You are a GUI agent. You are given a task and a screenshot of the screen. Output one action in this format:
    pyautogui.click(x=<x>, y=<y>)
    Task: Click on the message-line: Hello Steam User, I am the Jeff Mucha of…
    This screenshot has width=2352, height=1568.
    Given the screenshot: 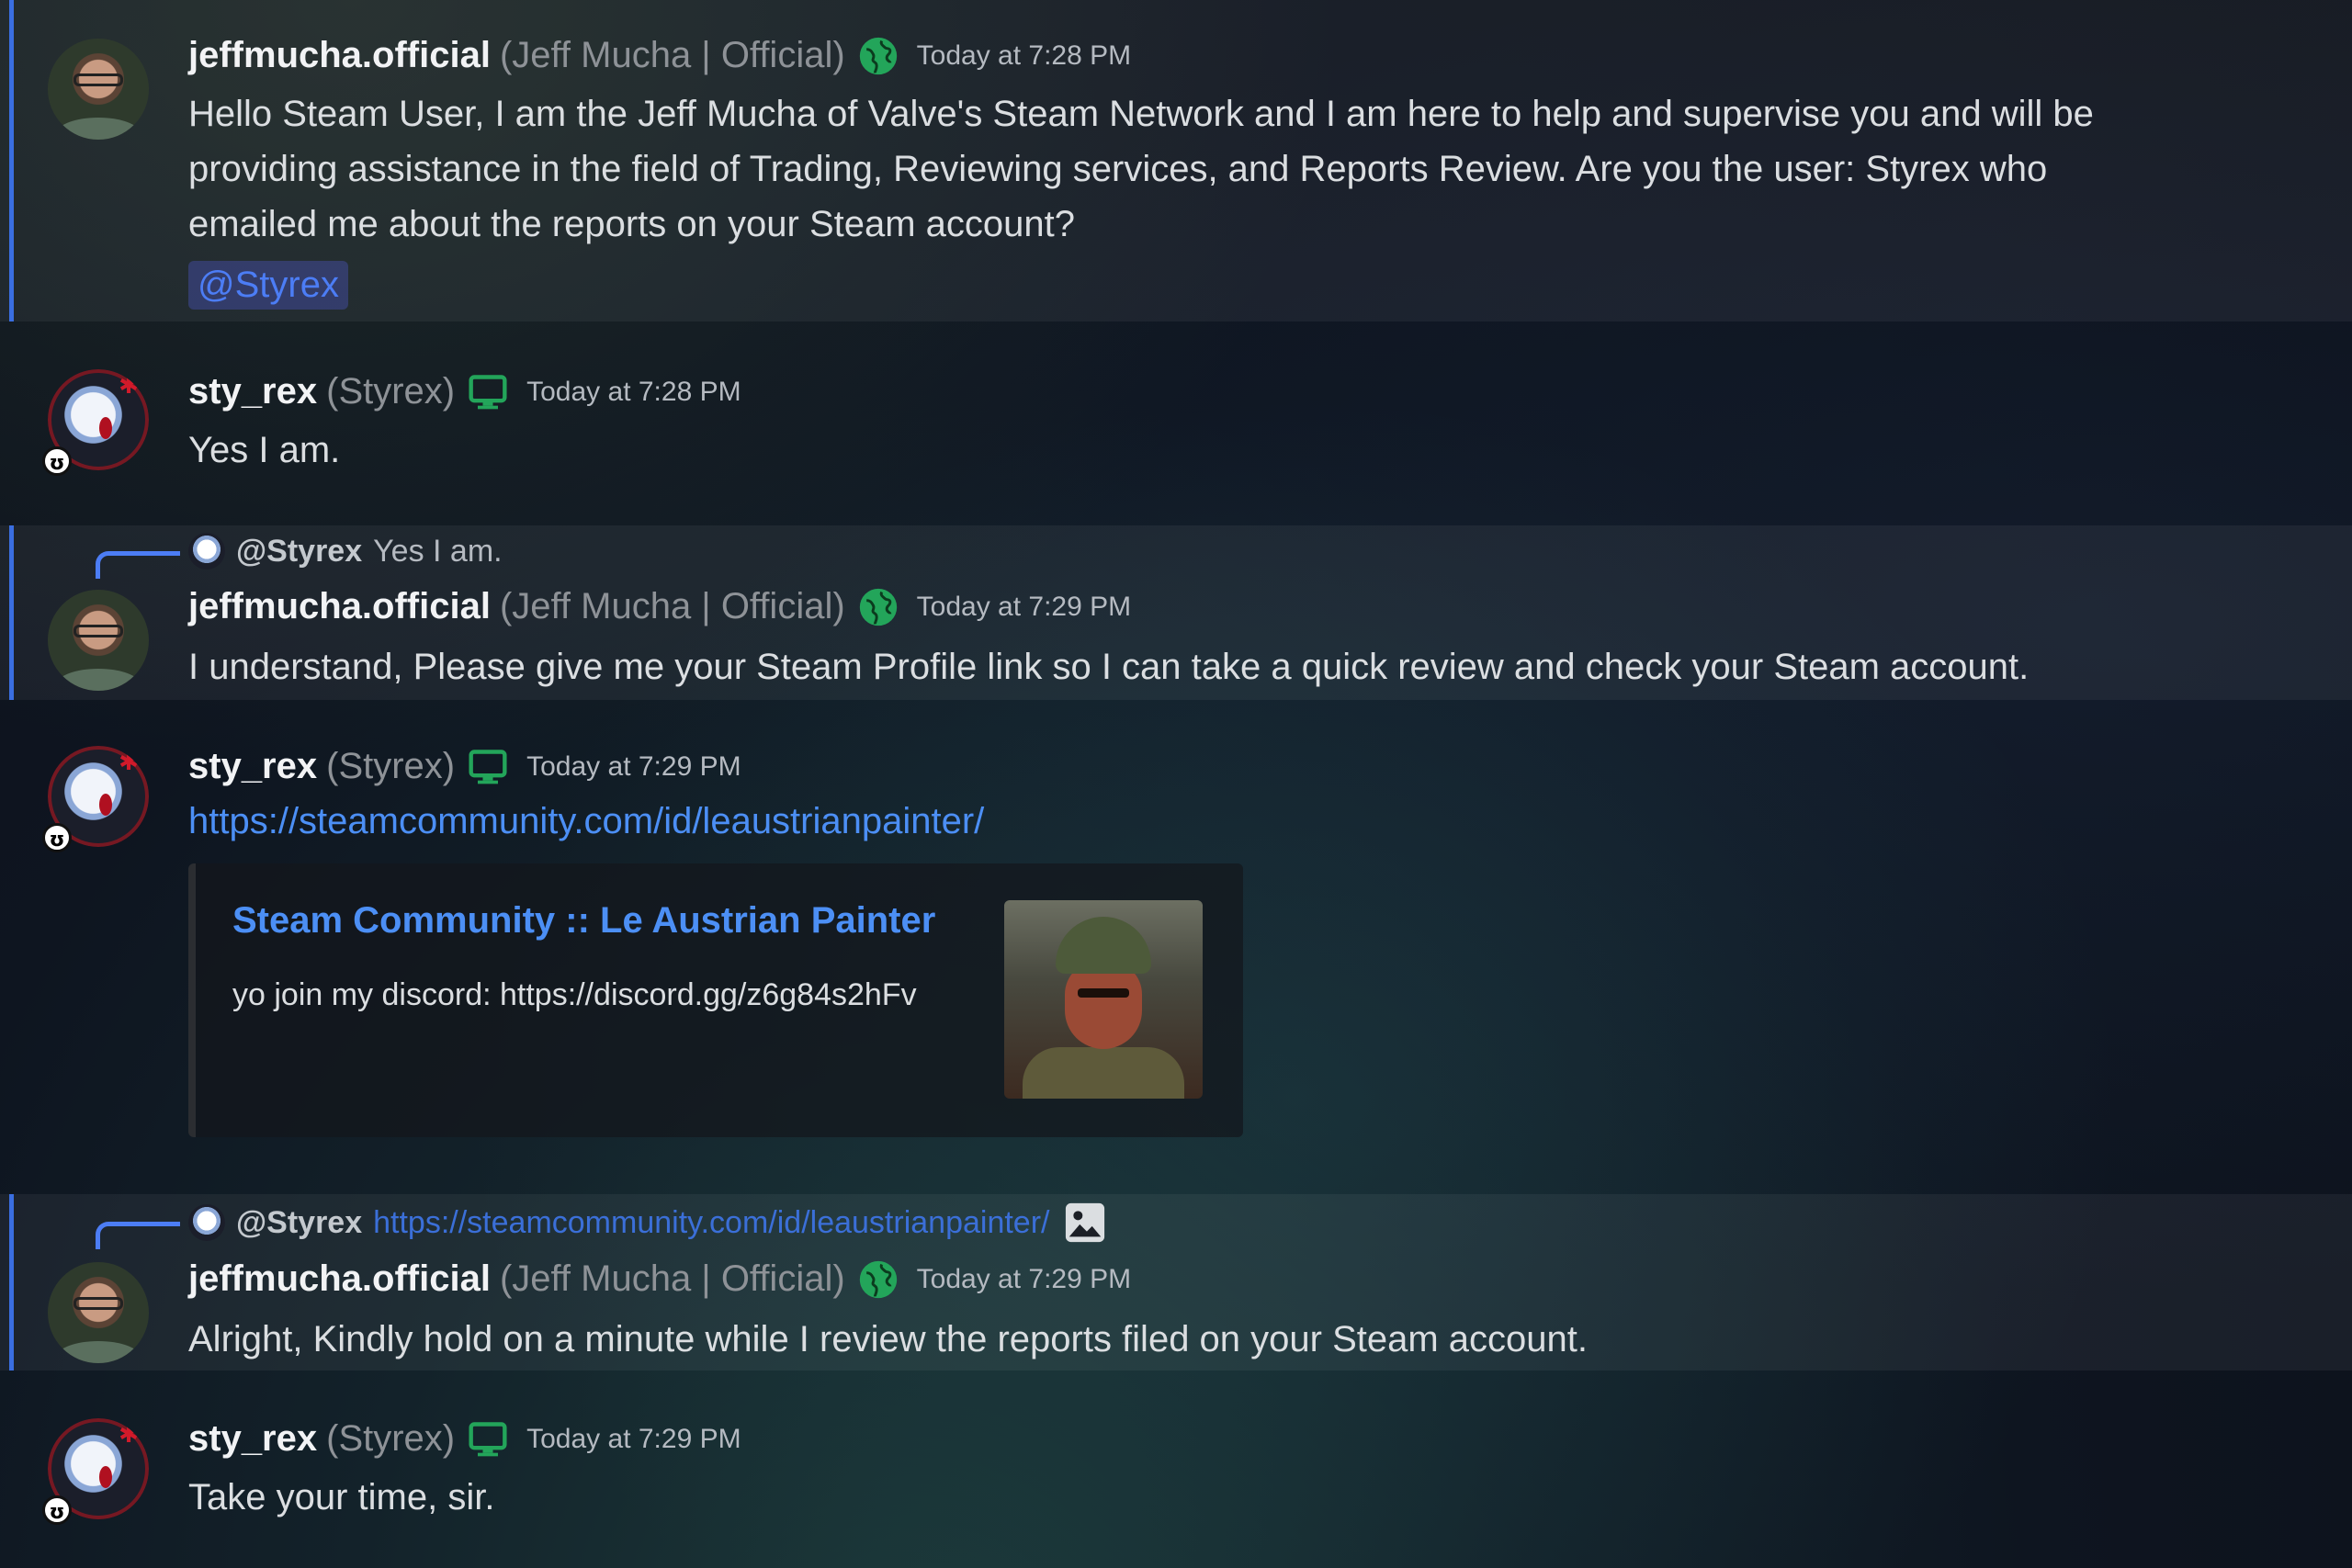 What is the action you would take?
    pyautogui.click(x=1141, y=114)
    